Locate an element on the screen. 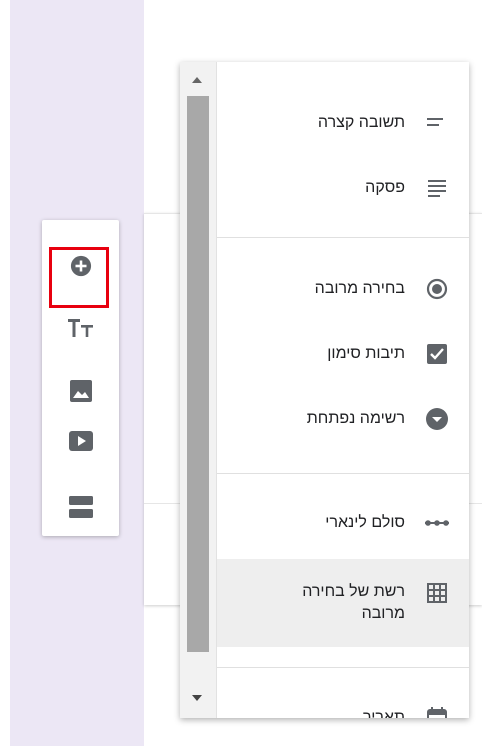 The height and width of the screenshot is (746, 482). menu-item-short-answer: תשובה קצרה is located at coordinates (343, 123).